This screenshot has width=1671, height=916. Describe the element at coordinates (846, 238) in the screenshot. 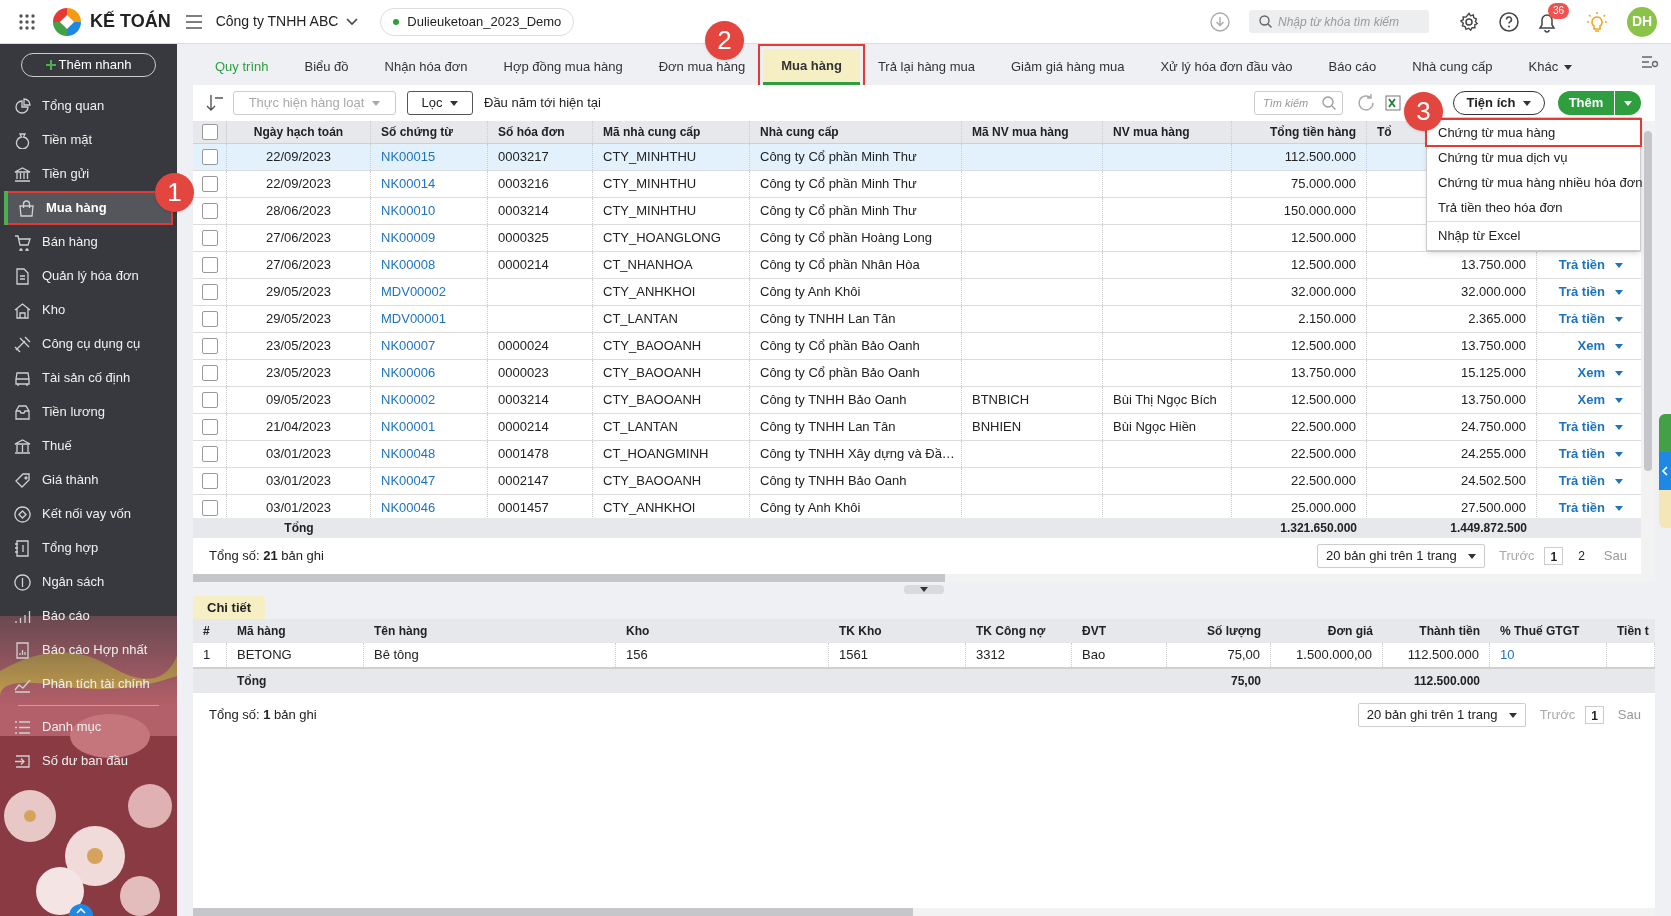

I see `table-cell-text: Công ty Cổ phần Hoàng Long` at that location.